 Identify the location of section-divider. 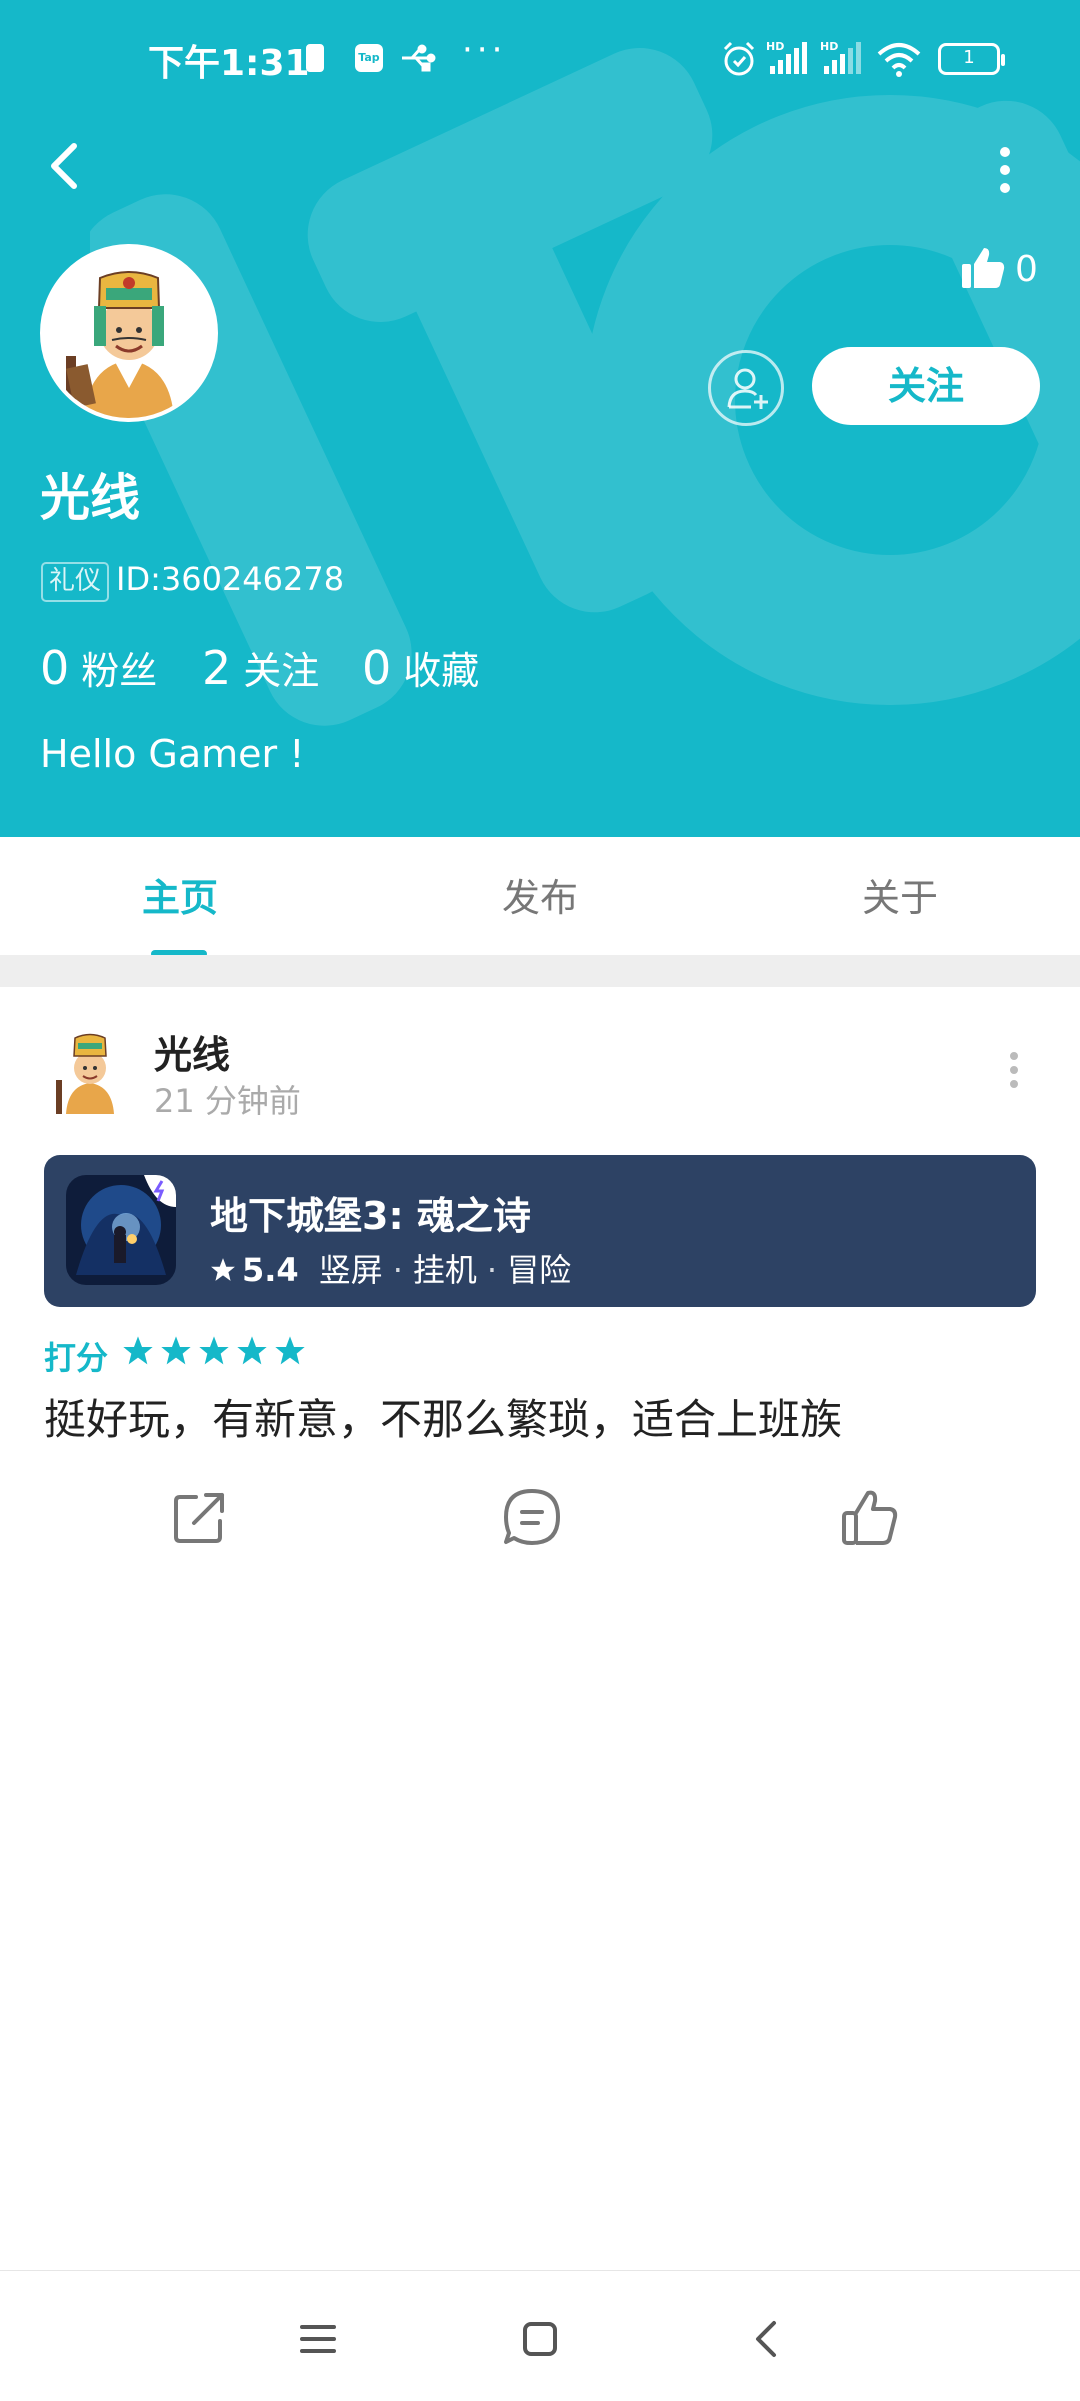
(540, 971).